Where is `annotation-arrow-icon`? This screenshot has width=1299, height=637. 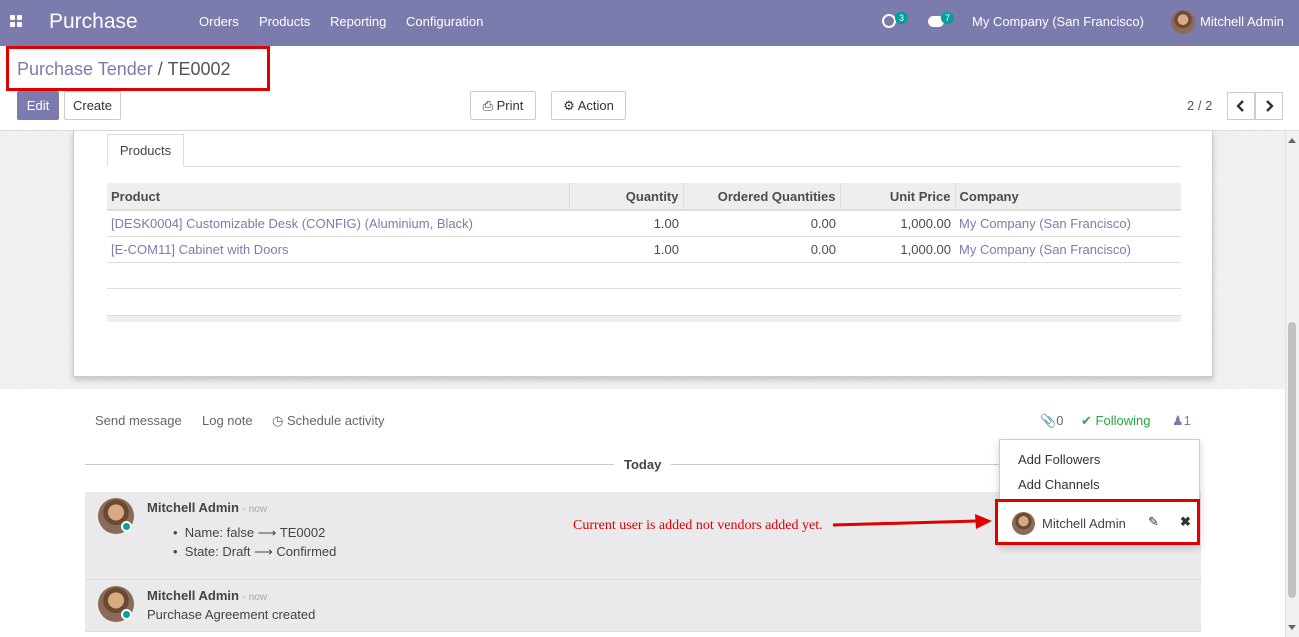 annotation-arrow-icon is located at coordinates (912, 521).